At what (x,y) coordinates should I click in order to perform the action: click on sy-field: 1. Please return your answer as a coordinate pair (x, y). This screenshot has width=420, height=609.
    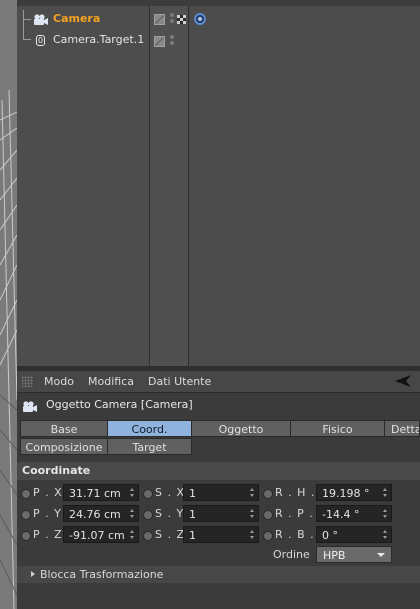
    Looking at the image, I should click on (221, 513).